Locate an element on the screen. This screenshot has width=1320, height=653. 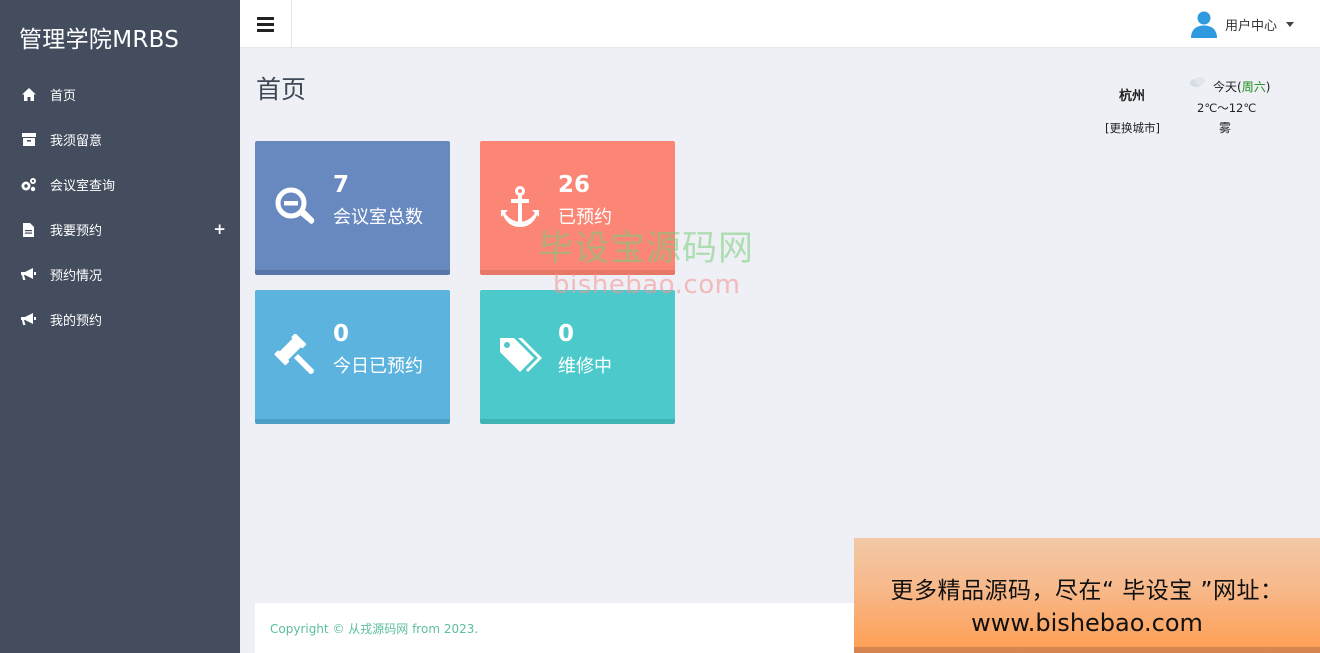
hamburger-icon is located at coordinates (265, 18).